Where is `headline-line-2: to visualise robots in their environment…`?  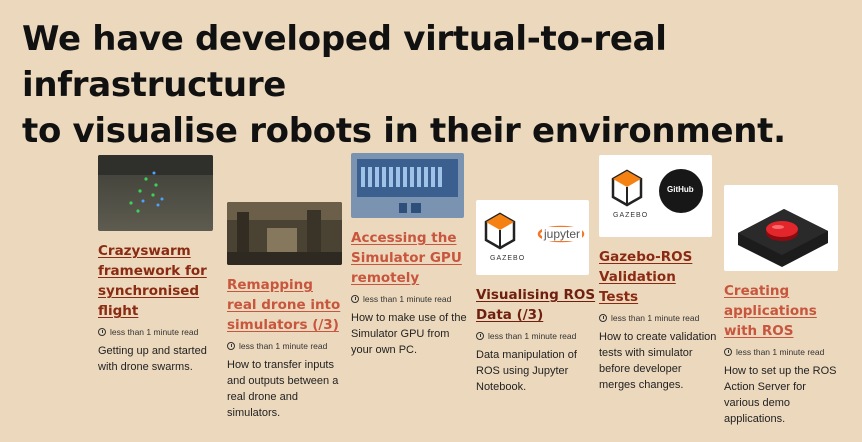 headline-line-2: to visualise robots in their environment… is located at coordinates (404, 131).